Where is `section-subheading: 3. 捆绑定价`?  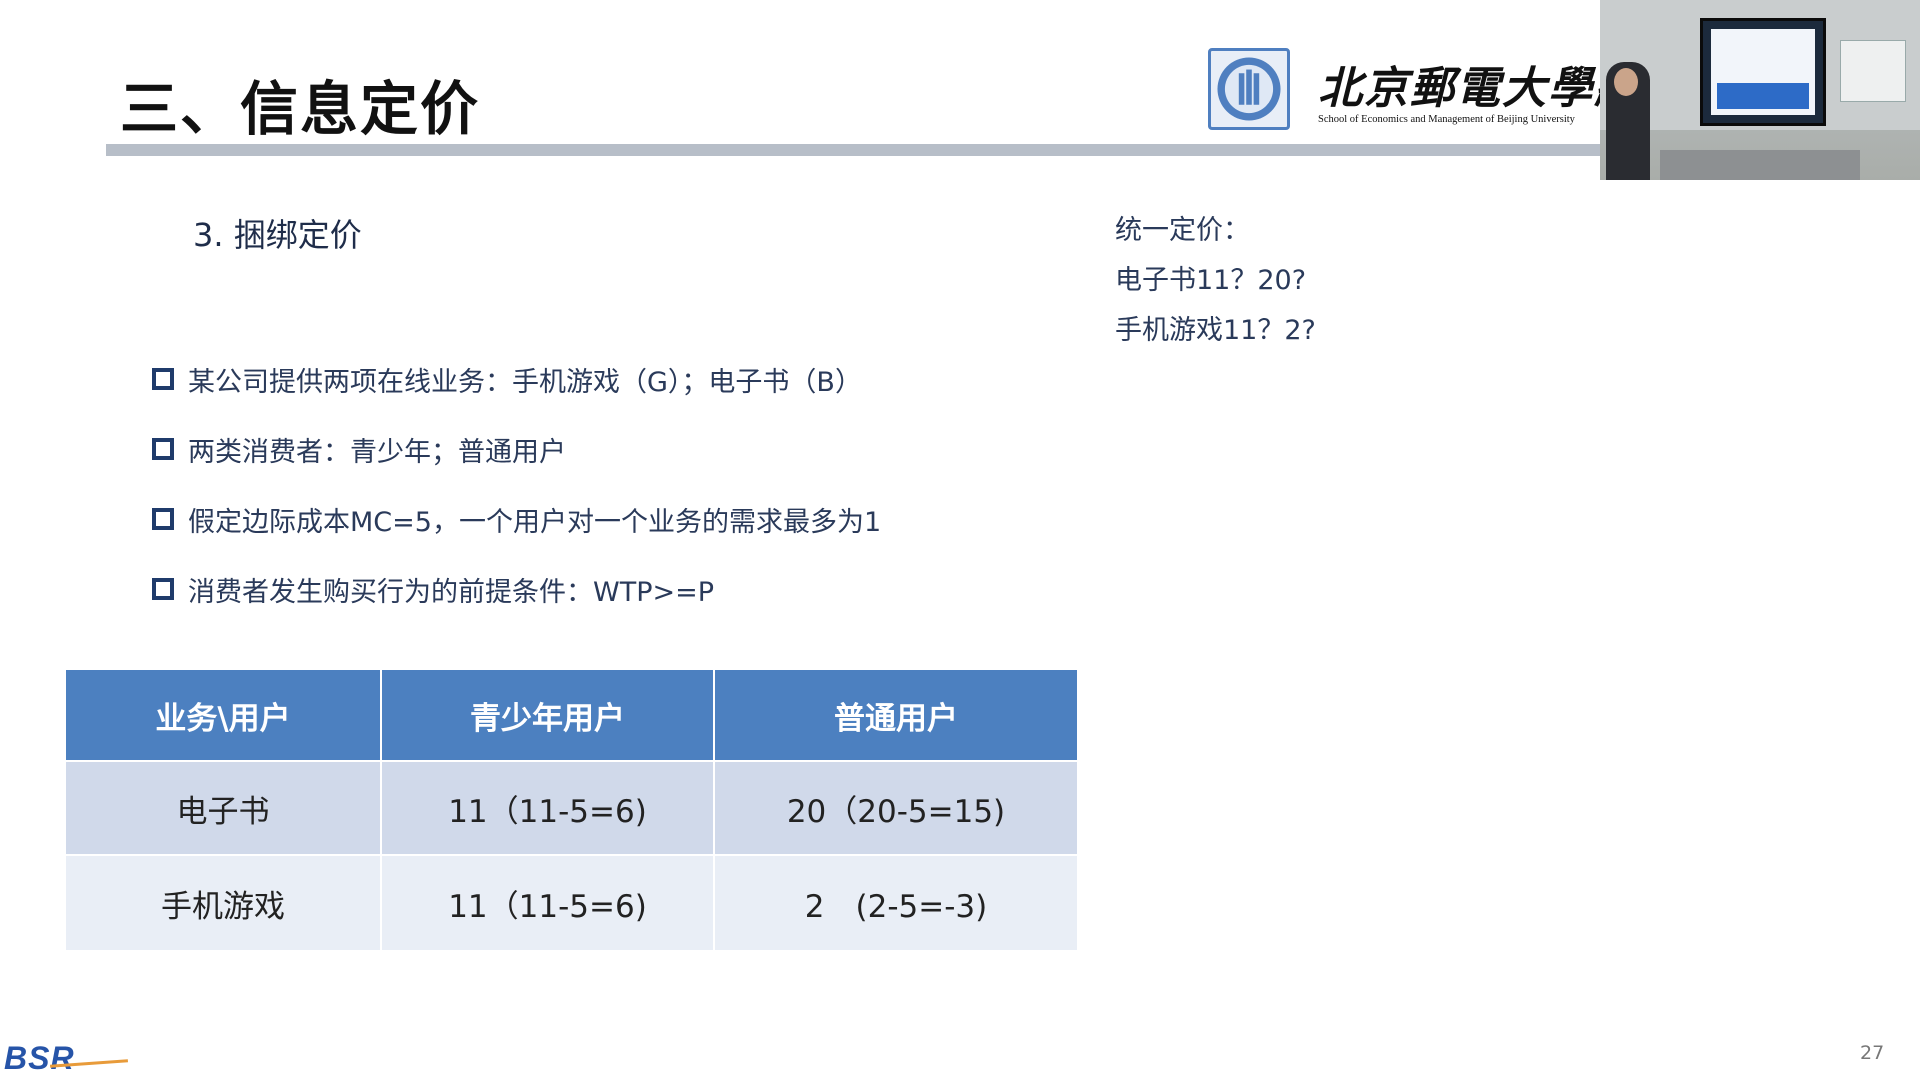 section-subheading: 3. 捆绑定价 is located at coordinates (277, 235).